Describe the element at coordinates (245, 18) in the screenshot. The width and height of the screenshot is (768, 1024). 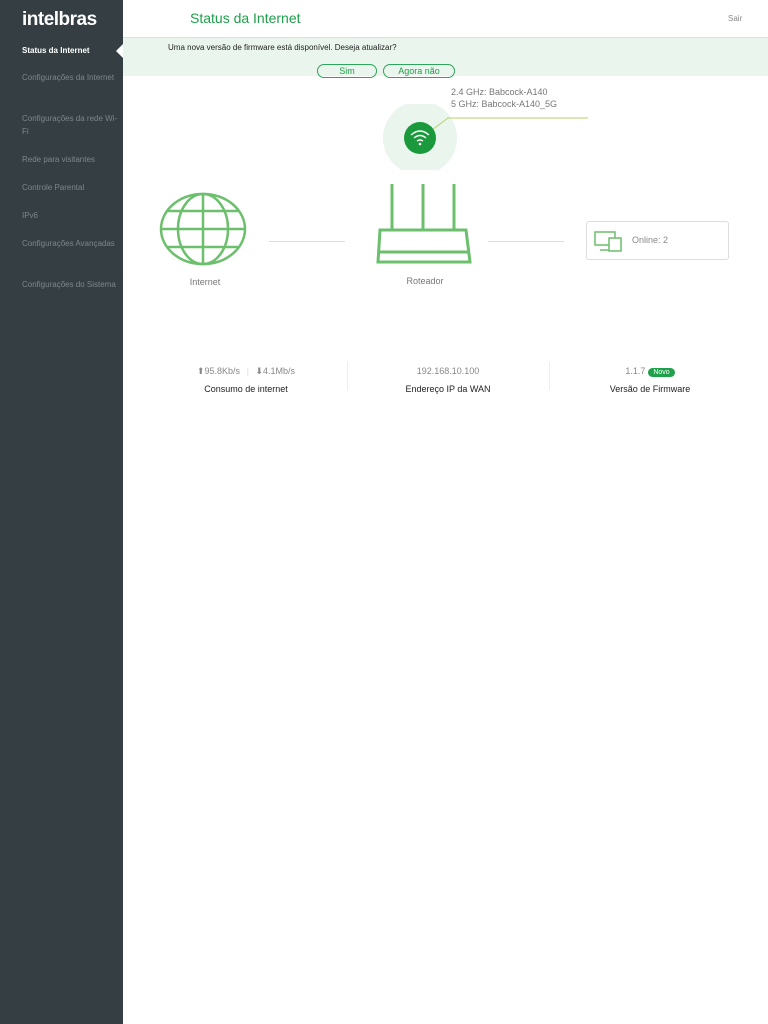
I see `page-title: Status da Internet` at that location.